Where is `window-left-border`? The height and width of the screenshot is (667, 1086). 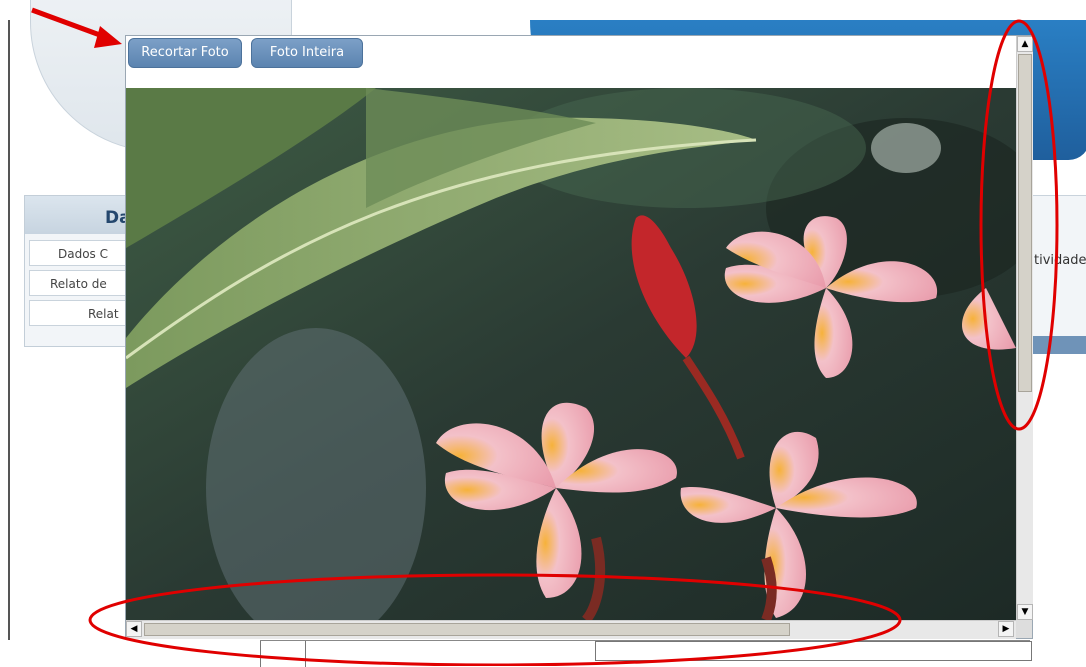
window-left-border is located at coordinates (9, 330).